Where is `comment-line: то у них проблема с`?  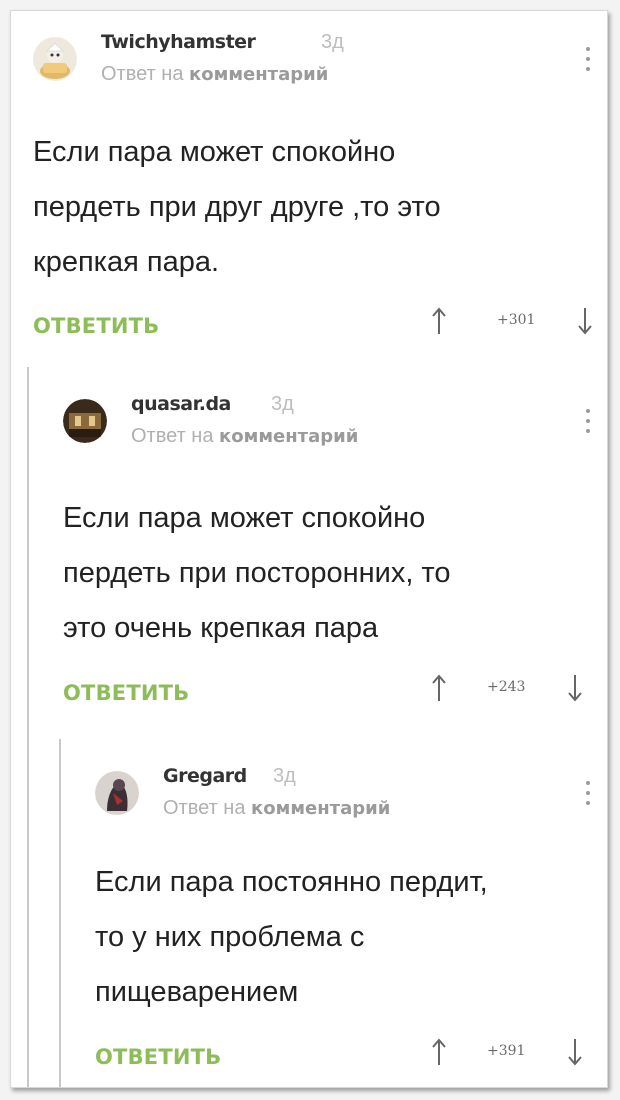 comment-line: то у них проблема с is located at coordinates (230, 937).